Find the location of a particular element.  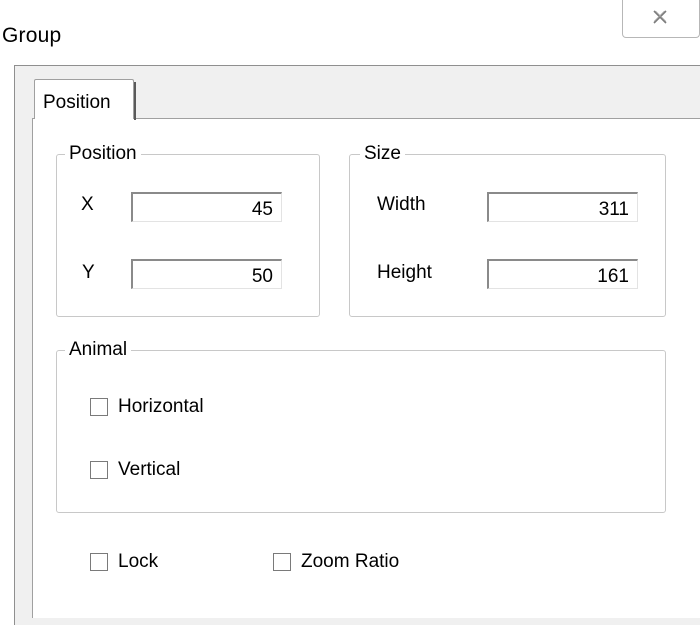

position-group-legend: Position is located at coordinates (103, 154).